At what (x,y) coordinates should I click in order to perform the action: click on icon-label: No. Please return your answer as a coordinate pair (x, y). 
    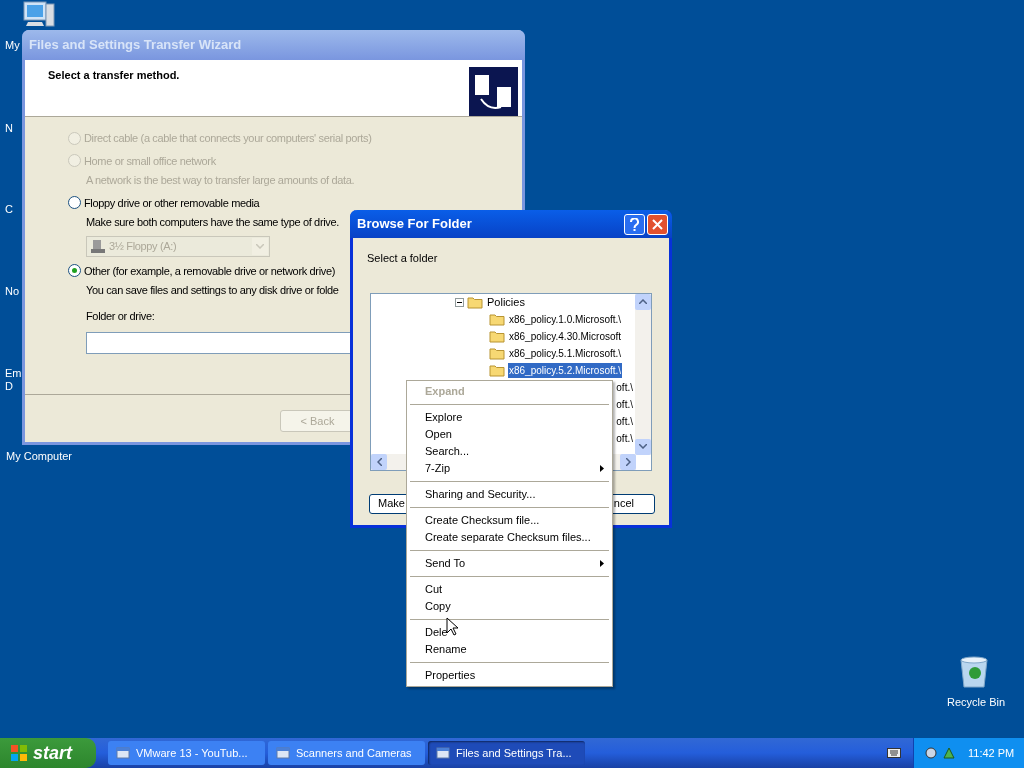
    Looking at the image, I should click on (12, 291).